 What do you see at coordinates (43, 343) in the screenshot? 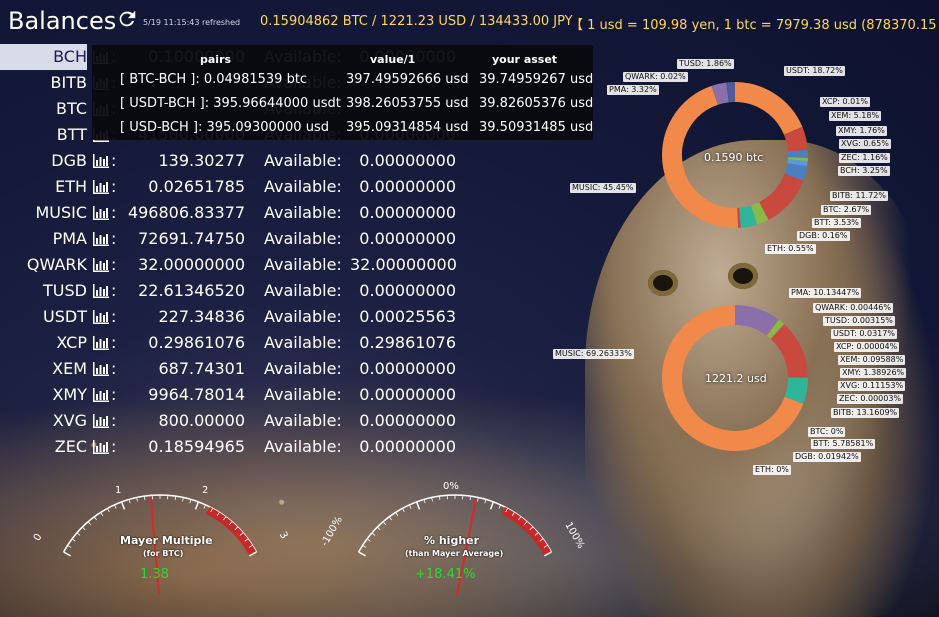
I see `coin-symbol: XCP` at bounding box center [43, 343].